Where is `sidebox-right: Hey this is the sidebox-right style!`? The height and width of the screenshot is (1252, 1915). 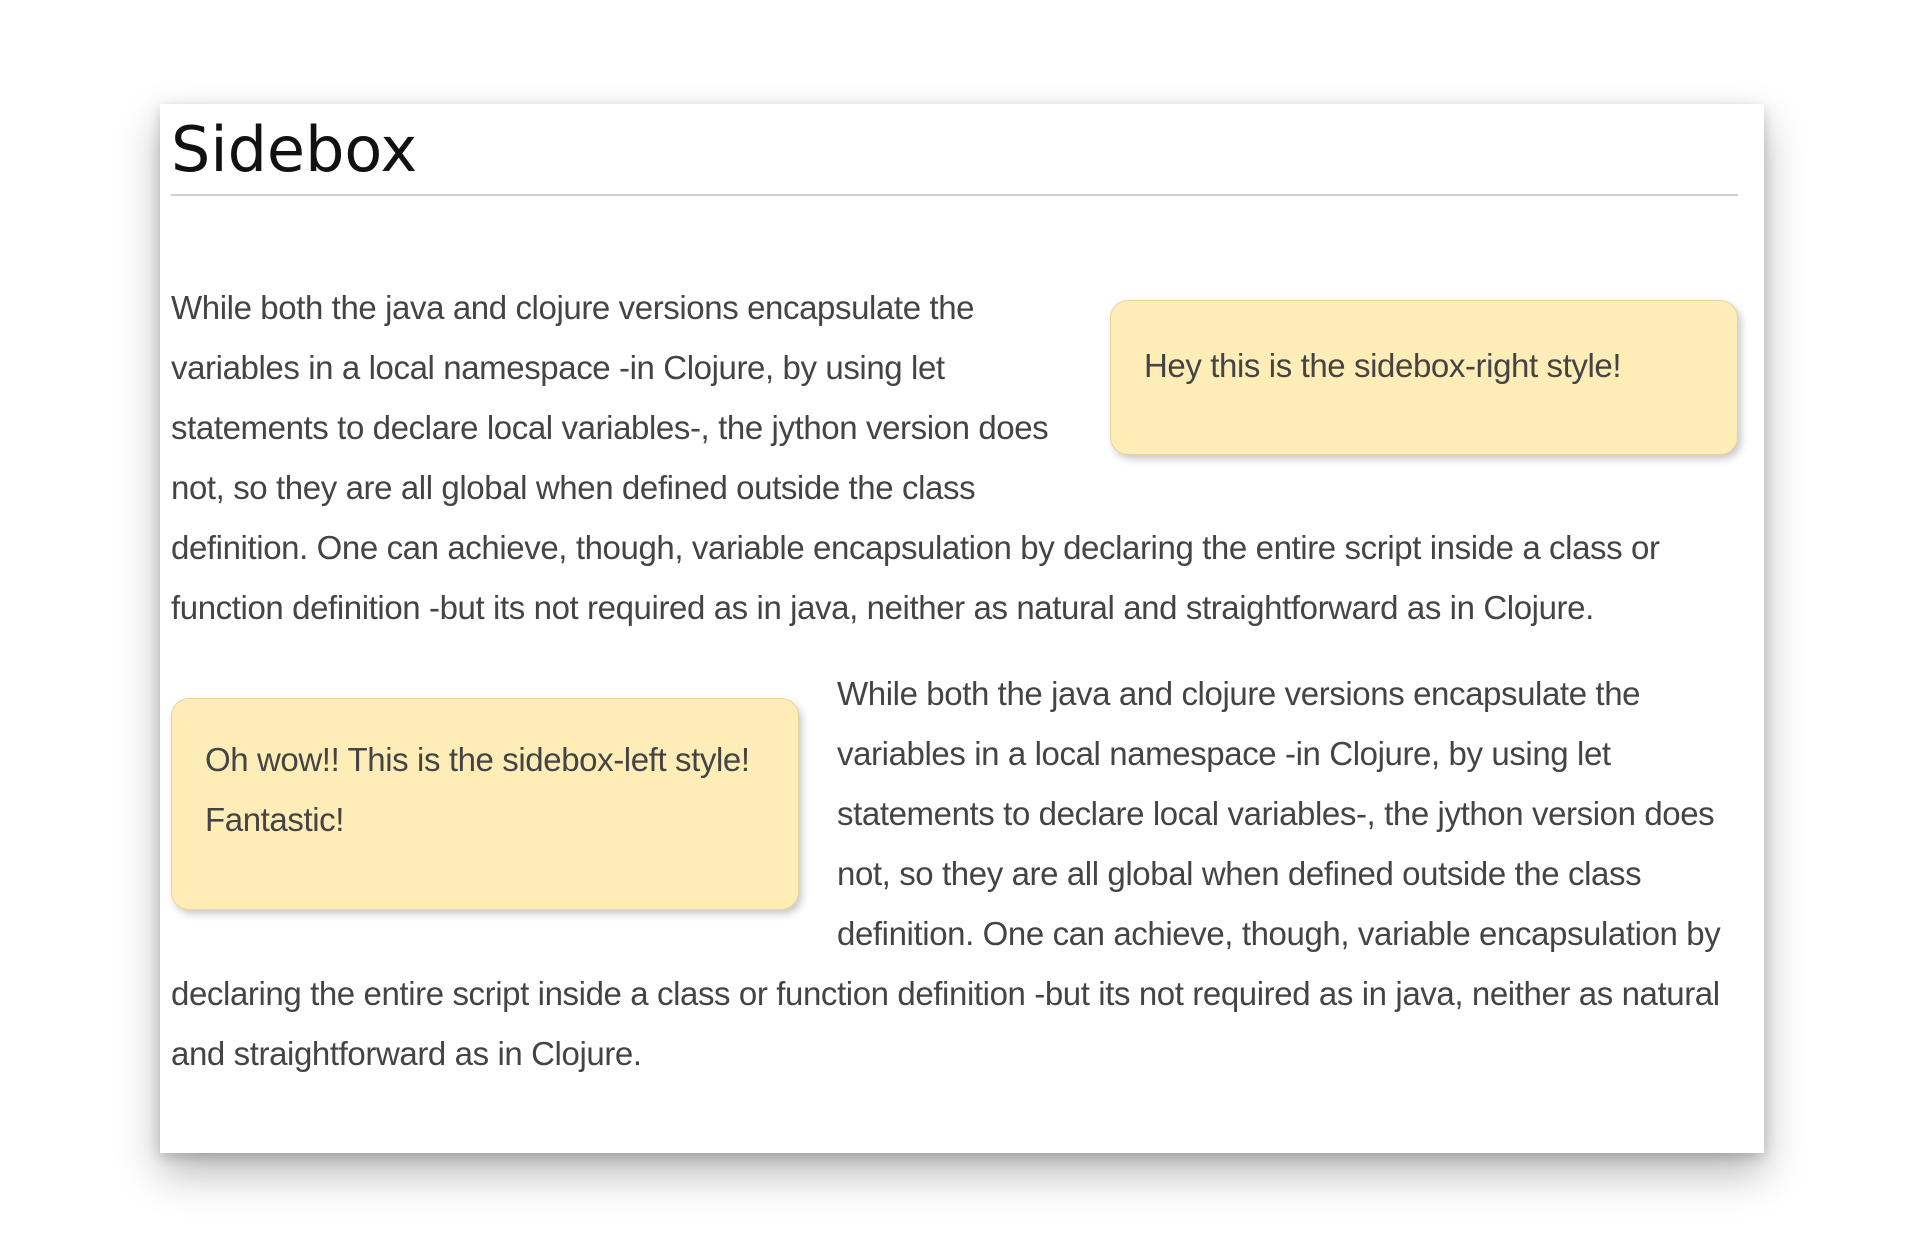
sidebox-right: Hey this is the sidebox-right style! is located at coordinates (1424, 377).